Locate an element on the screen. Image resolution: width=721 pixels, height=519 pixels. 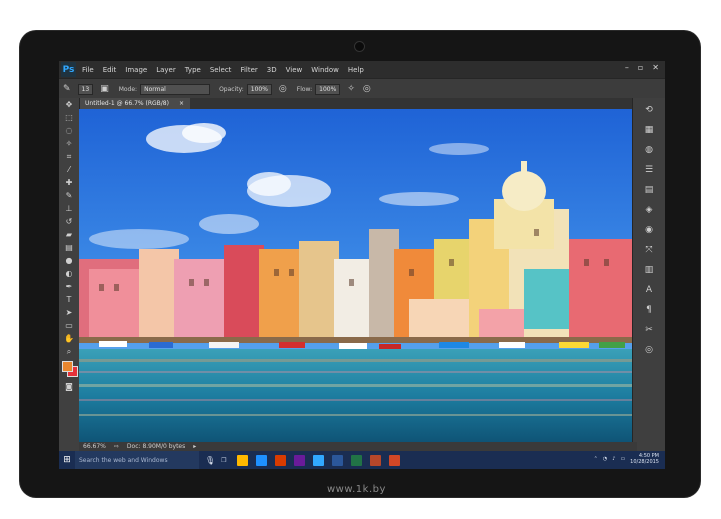
taskbar-app-powerpoint is located at coordinates (375, 460).